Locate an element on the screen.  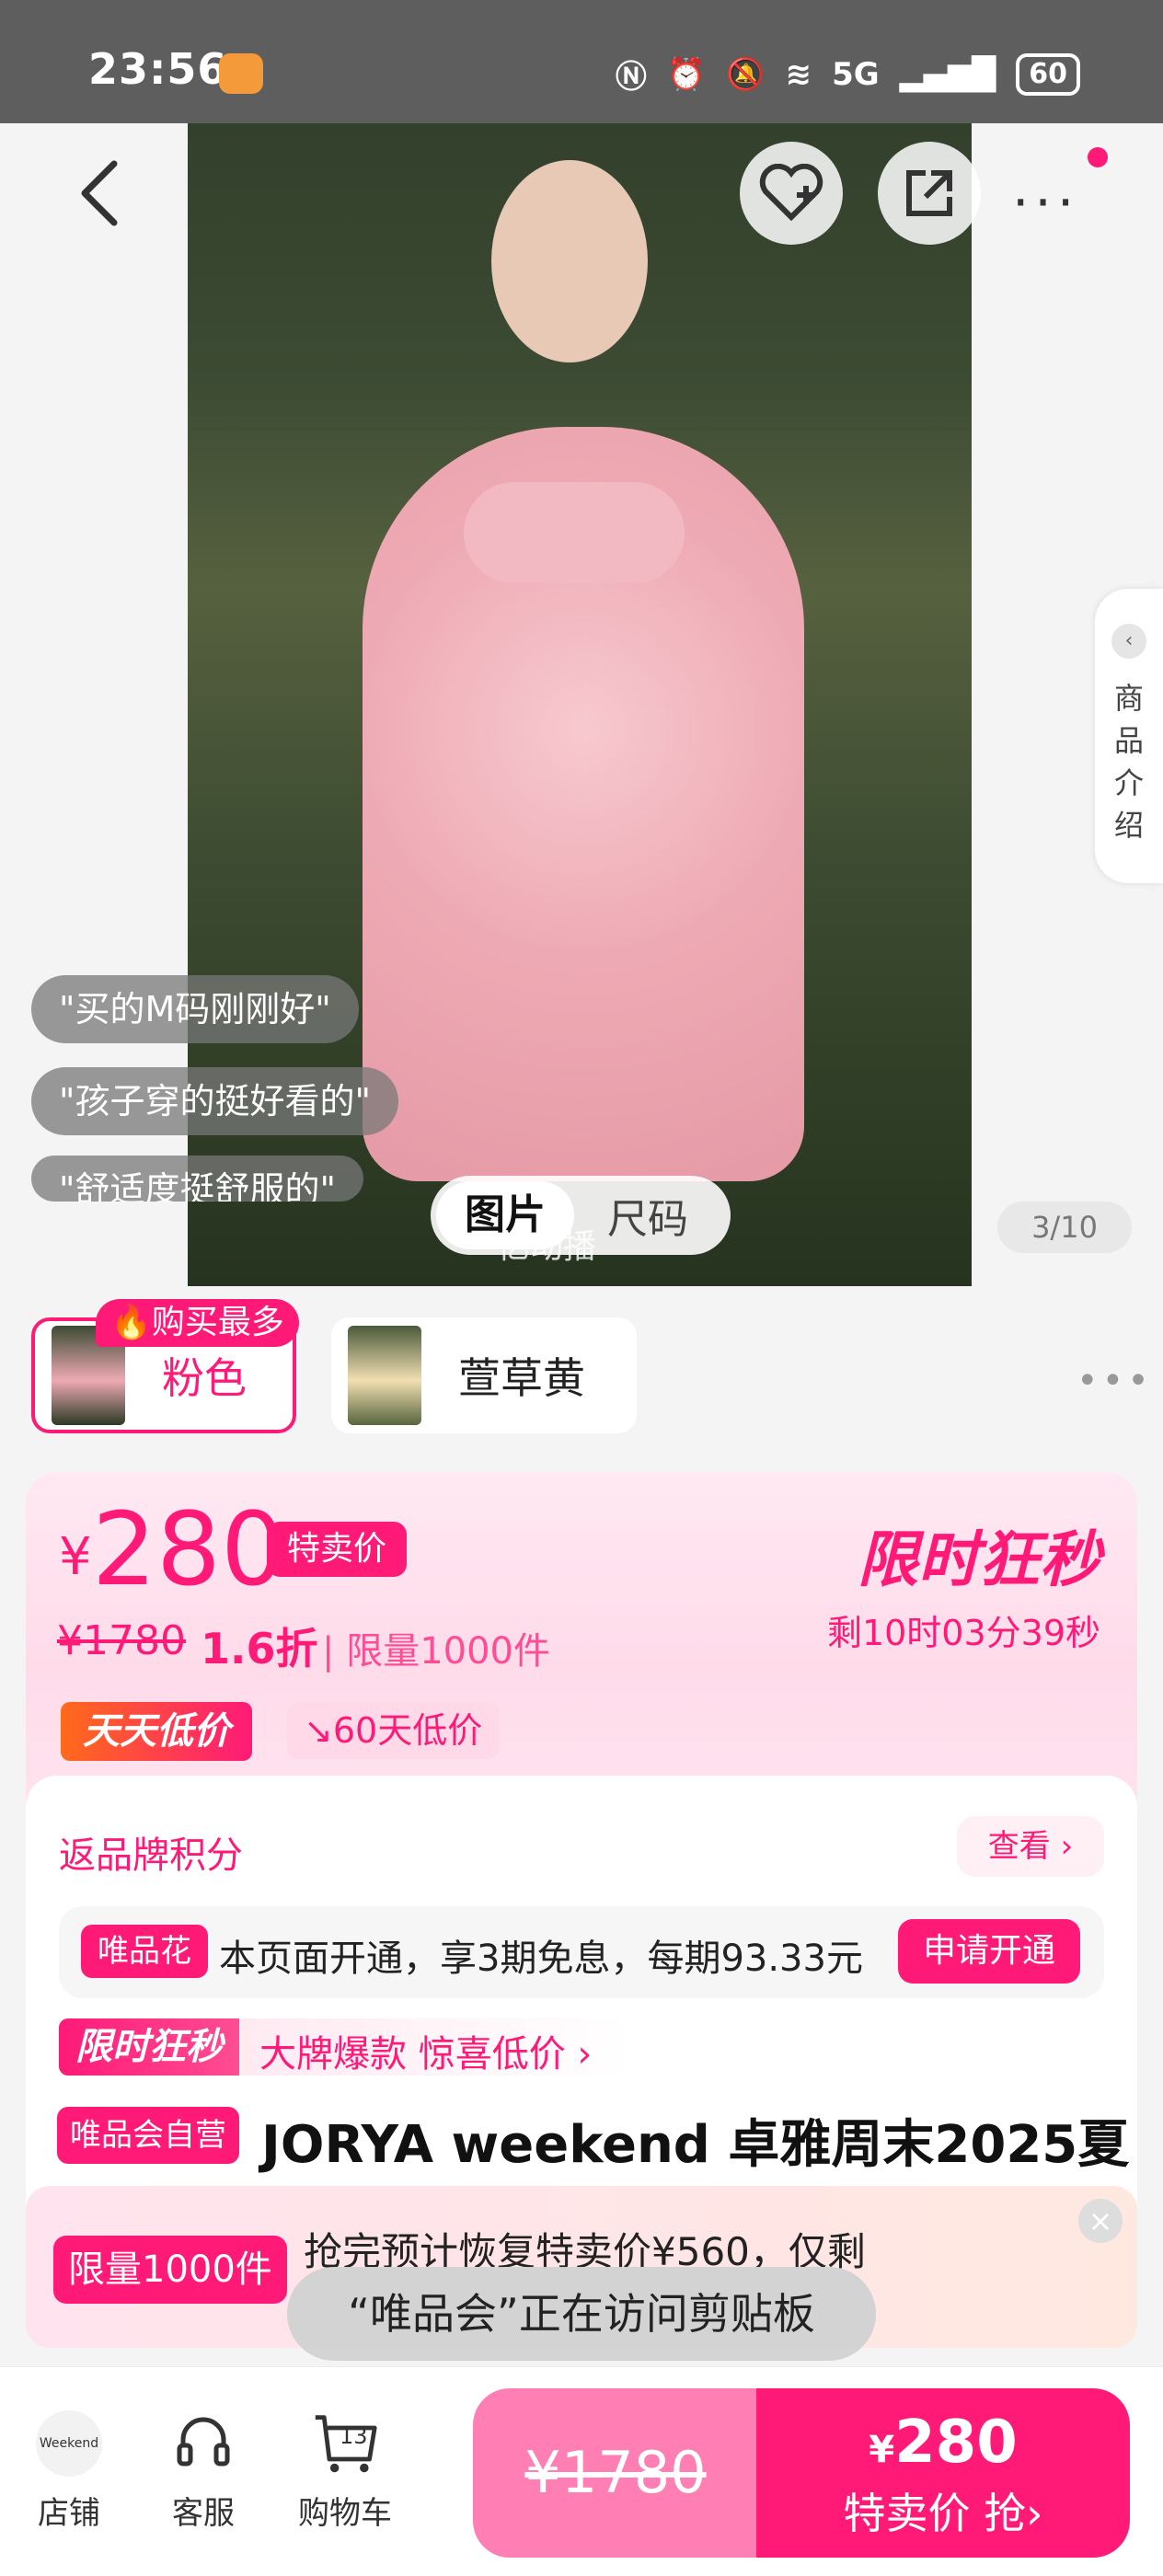
discount-label: 1.6折 is located at coordinates (259, 1648).